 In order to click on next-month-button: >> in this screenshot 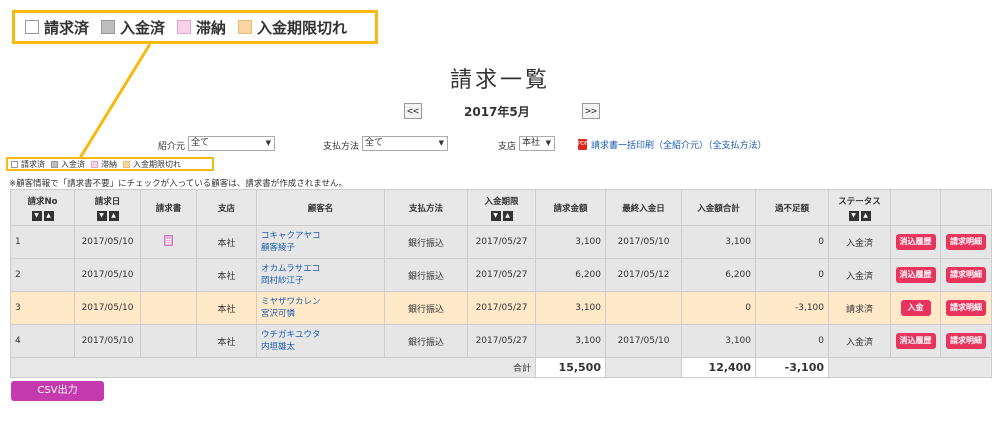, I will do `click(591, 111)`.